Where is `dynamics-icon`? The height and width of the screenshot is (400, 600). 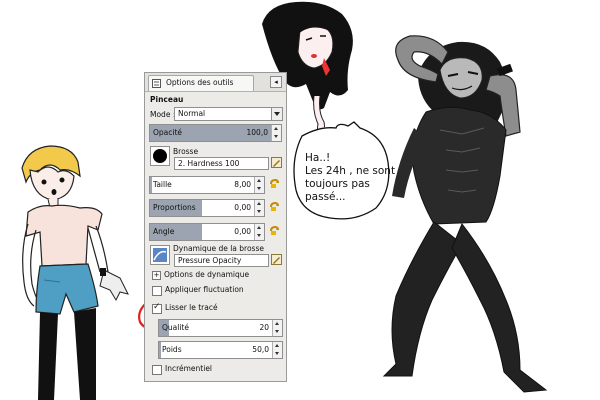 dynamics-icon is located at coordinates (160, 255).